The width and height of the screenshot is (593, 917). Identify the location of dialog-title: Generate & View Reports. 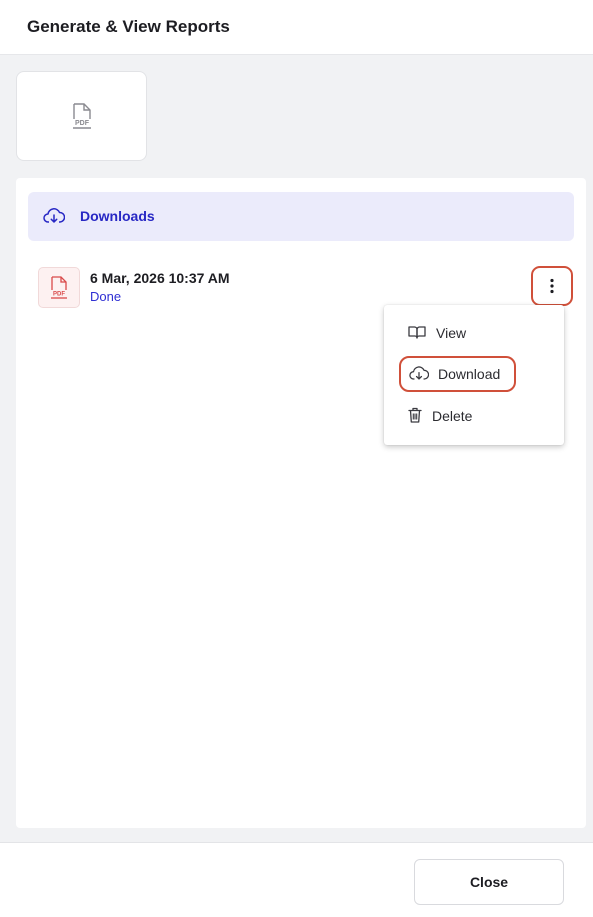
(128, 26).